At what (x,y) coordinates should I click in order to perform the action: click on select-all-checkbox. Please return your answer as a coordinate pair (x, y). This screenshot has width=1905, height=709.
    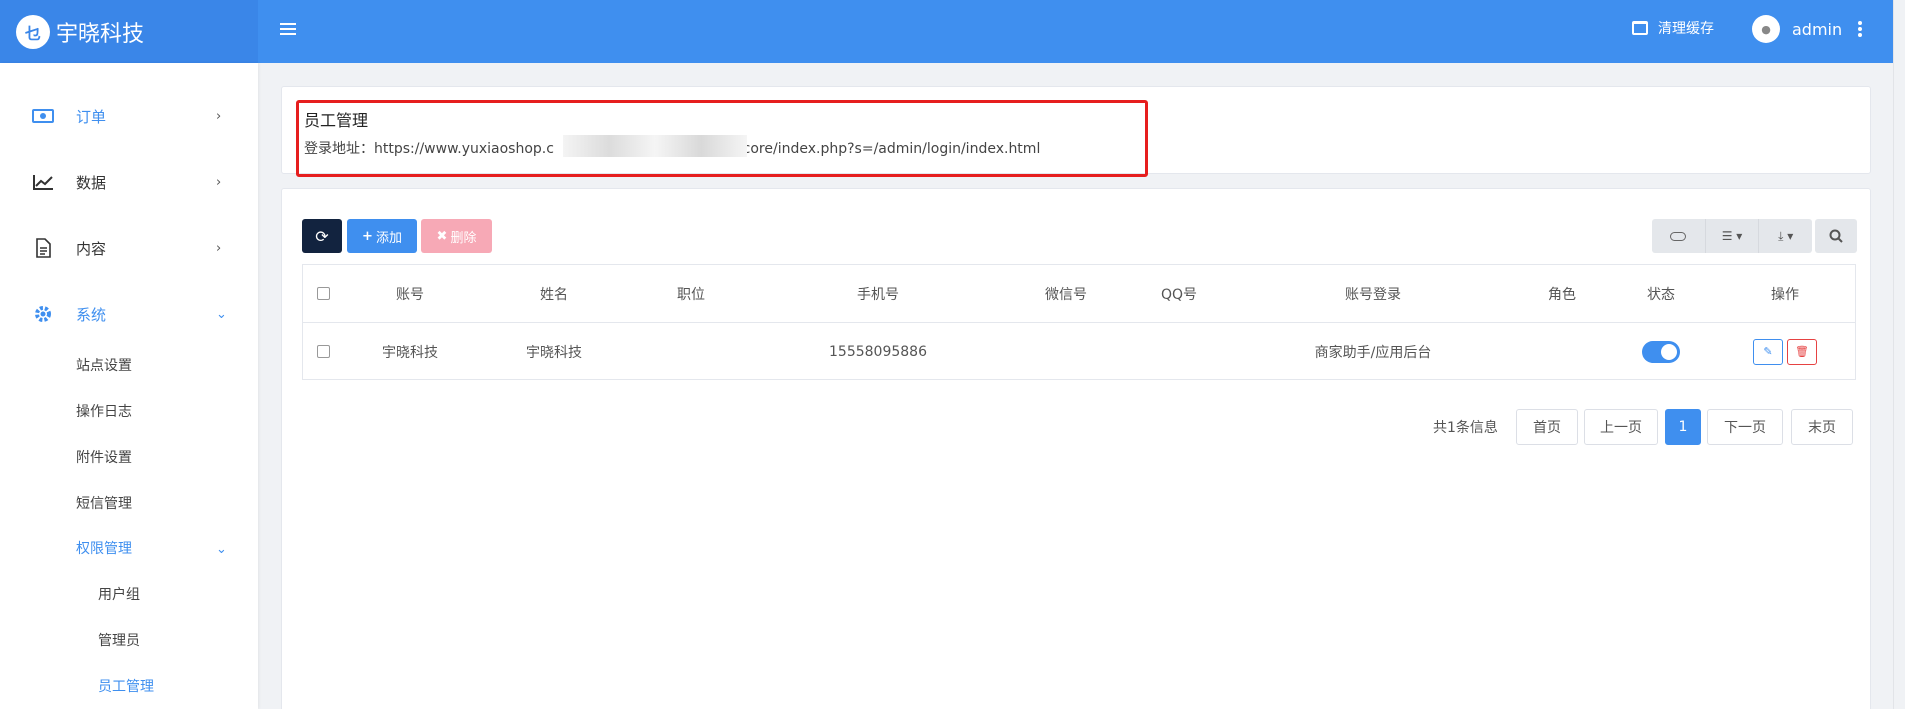
    Looking at the image, I should click on (323, 293).